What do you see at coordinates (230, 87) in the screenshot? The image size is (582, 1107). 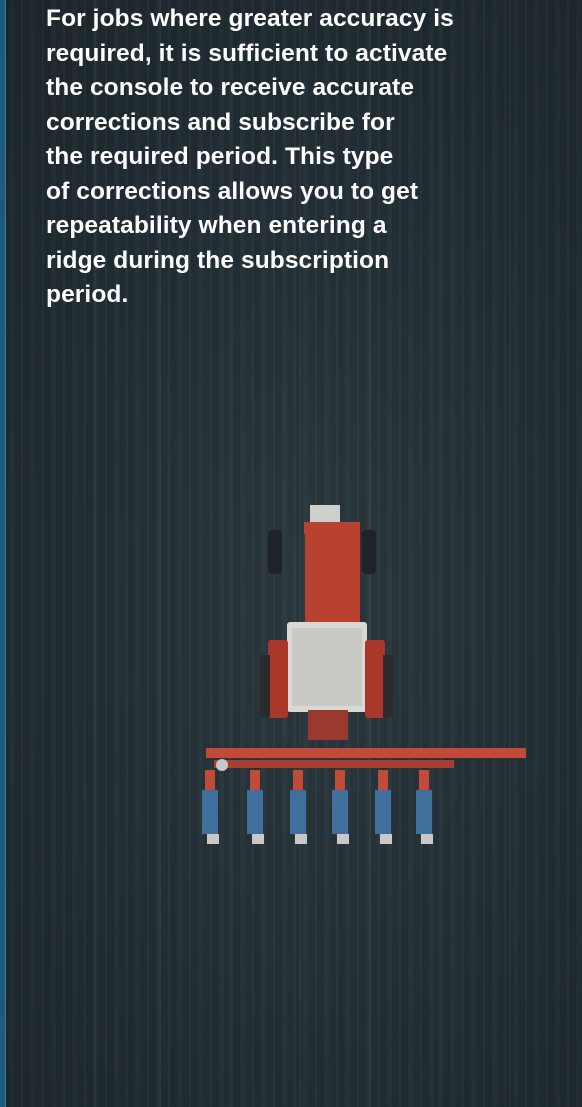 I see `description-line: the console to receive accurate` at bounding box center [230, 87].